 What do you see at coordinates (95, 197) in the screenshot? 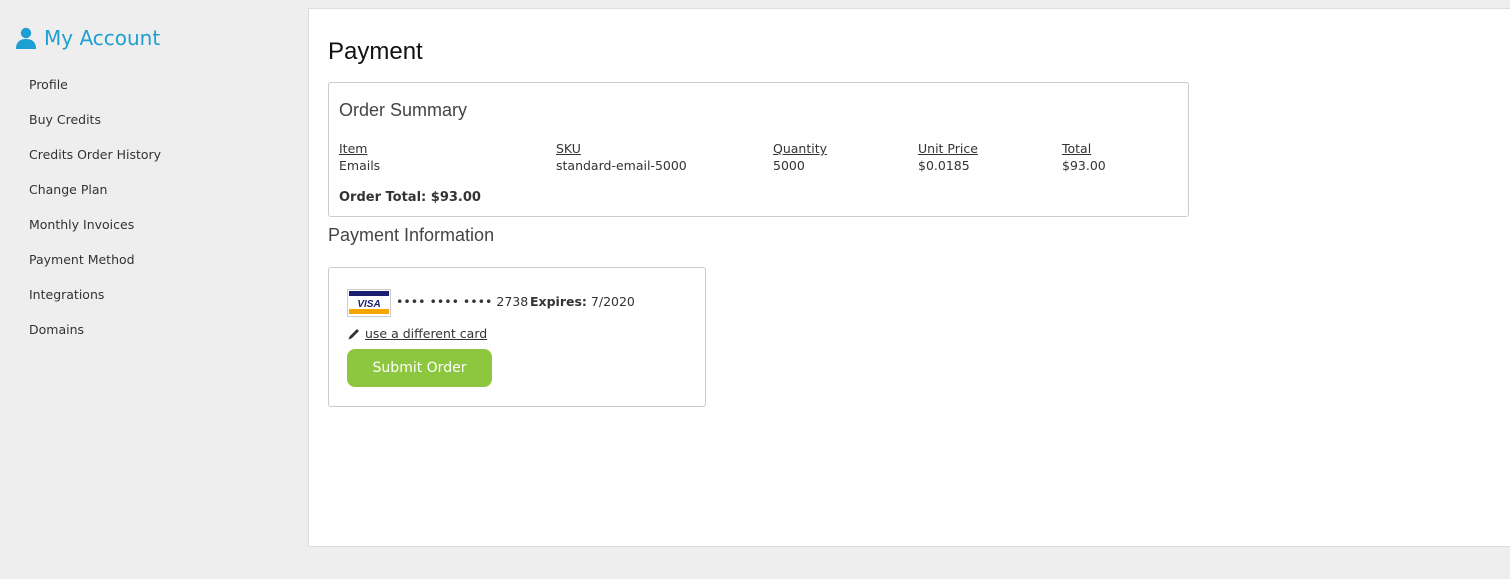
I see `nav-item-change-plan: Change Plan` at bounding box center [95, 197].